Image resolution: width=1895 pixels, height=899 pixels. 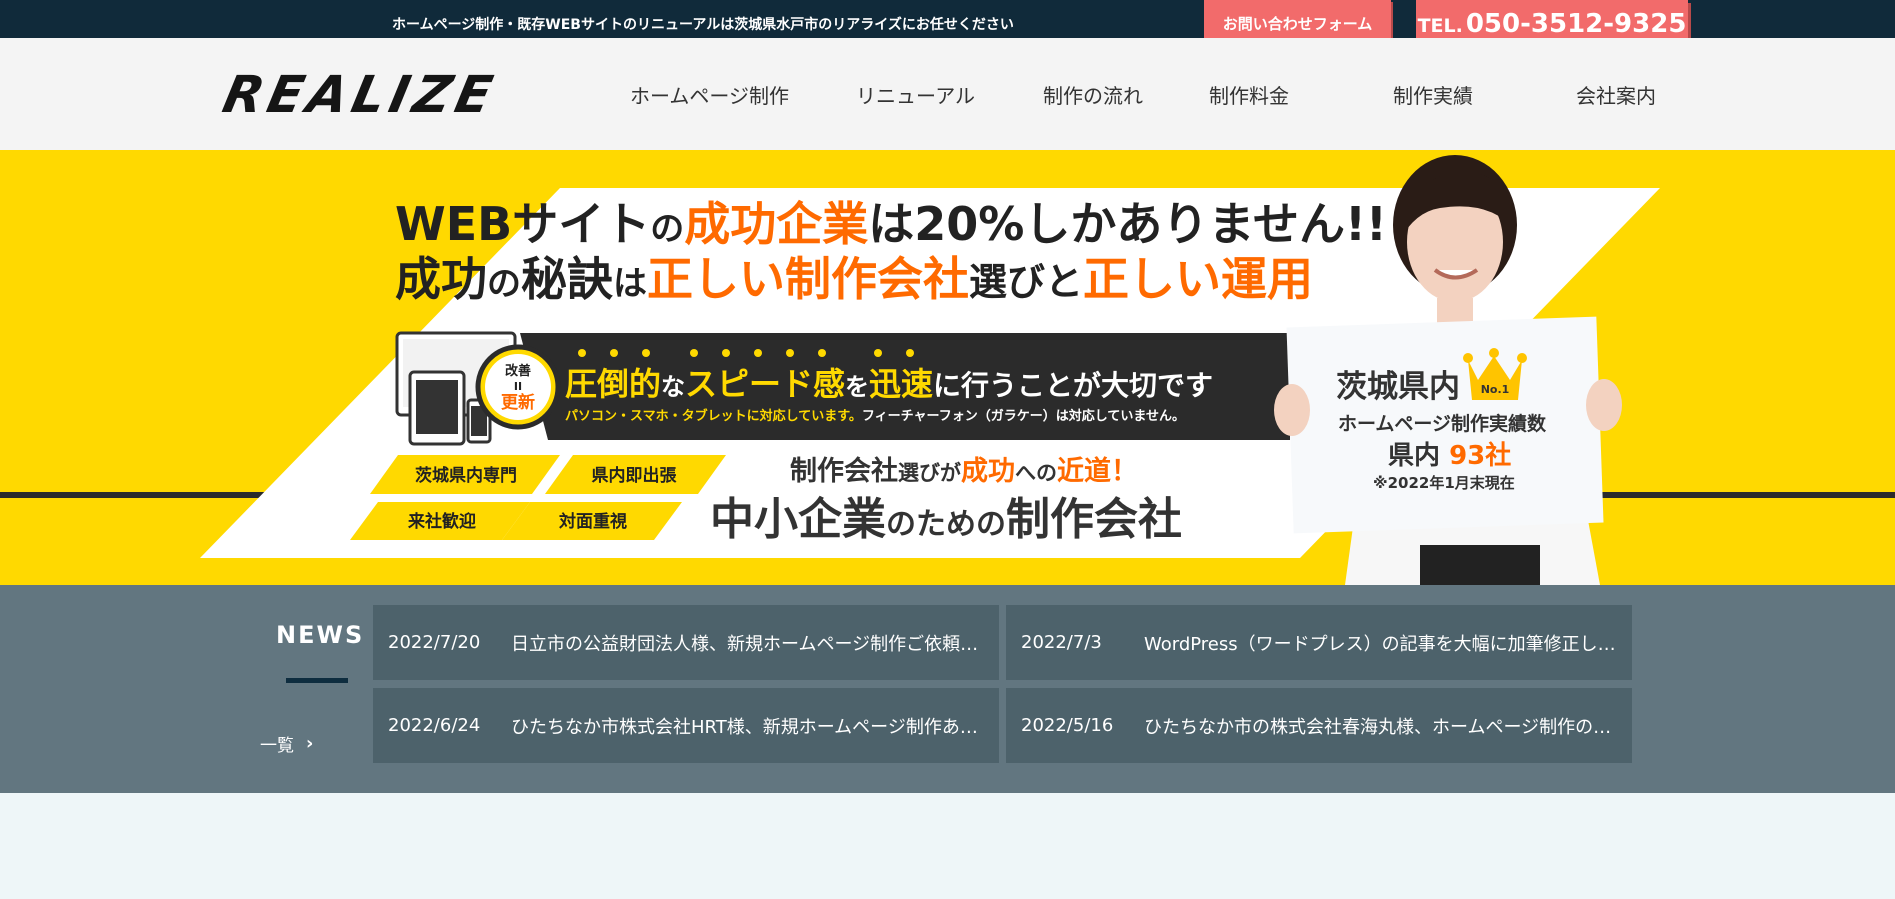 I want to click on main-b: のための, so click(x=946, y=524).